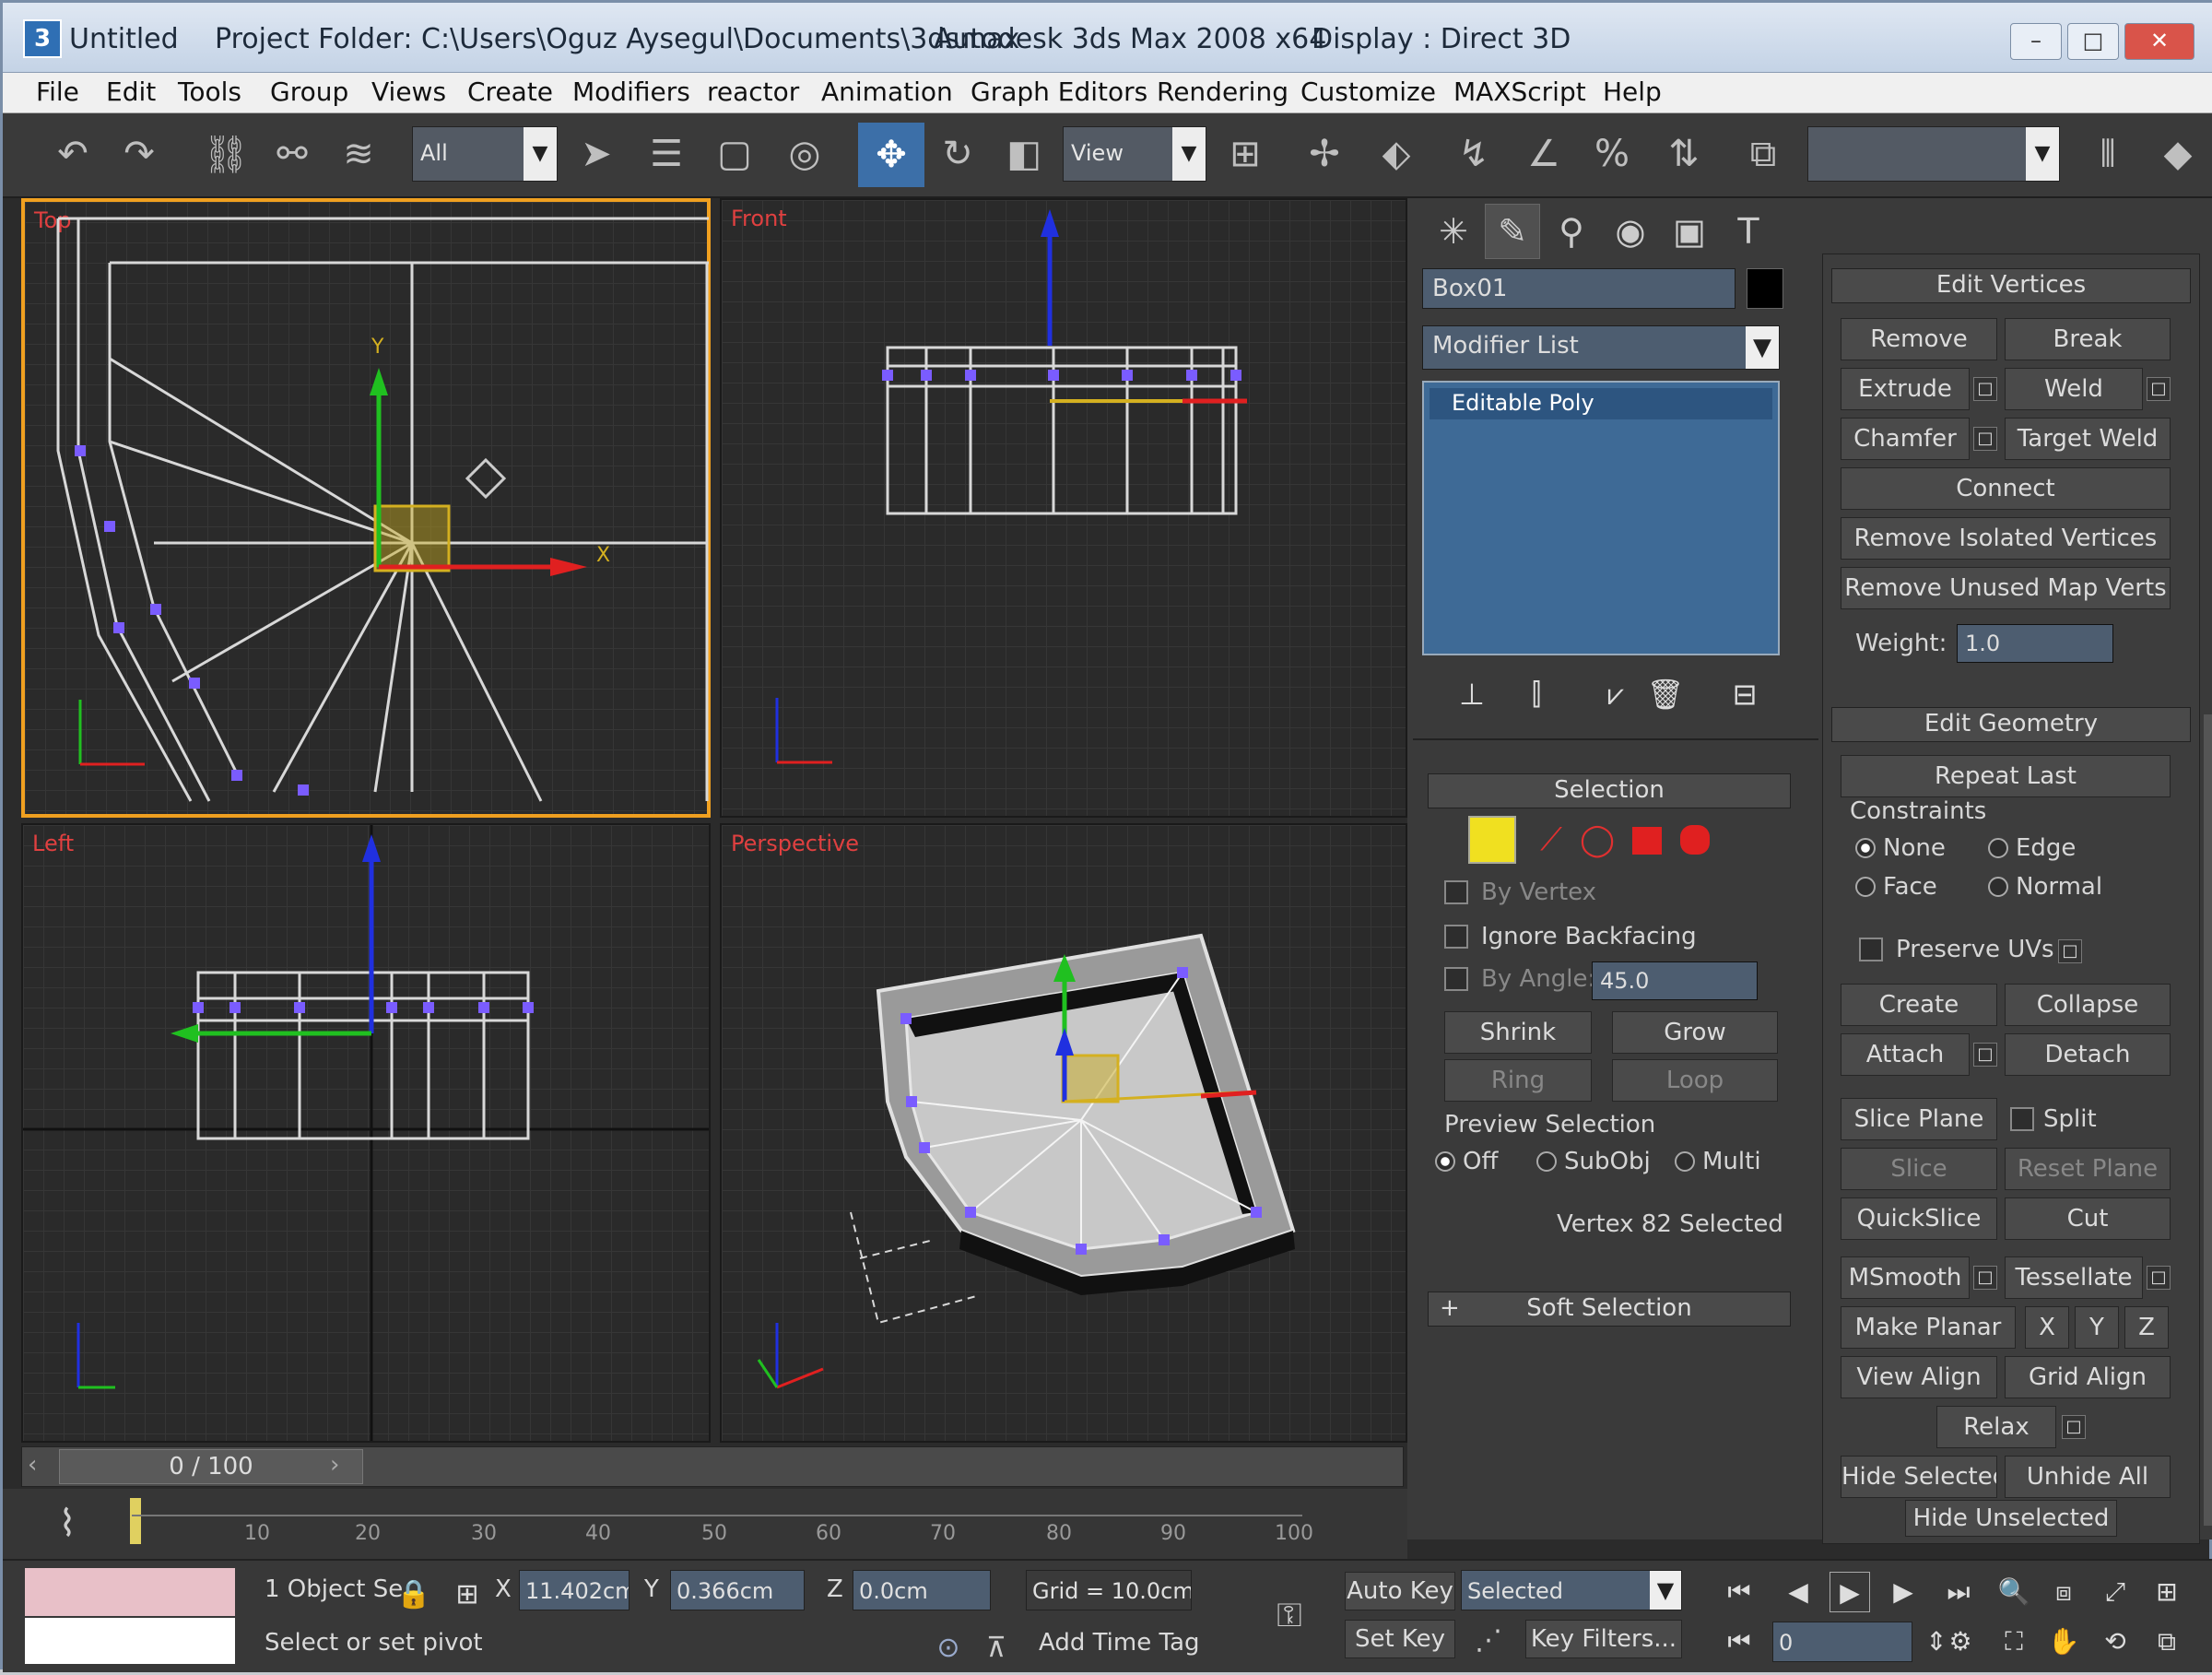 This screenshot has width=2212, height=1675. What do you see at coordinates (1612, 154) in the screenshot?
I see `percent-snap-icon: %` at bounding box center [1612, 154].